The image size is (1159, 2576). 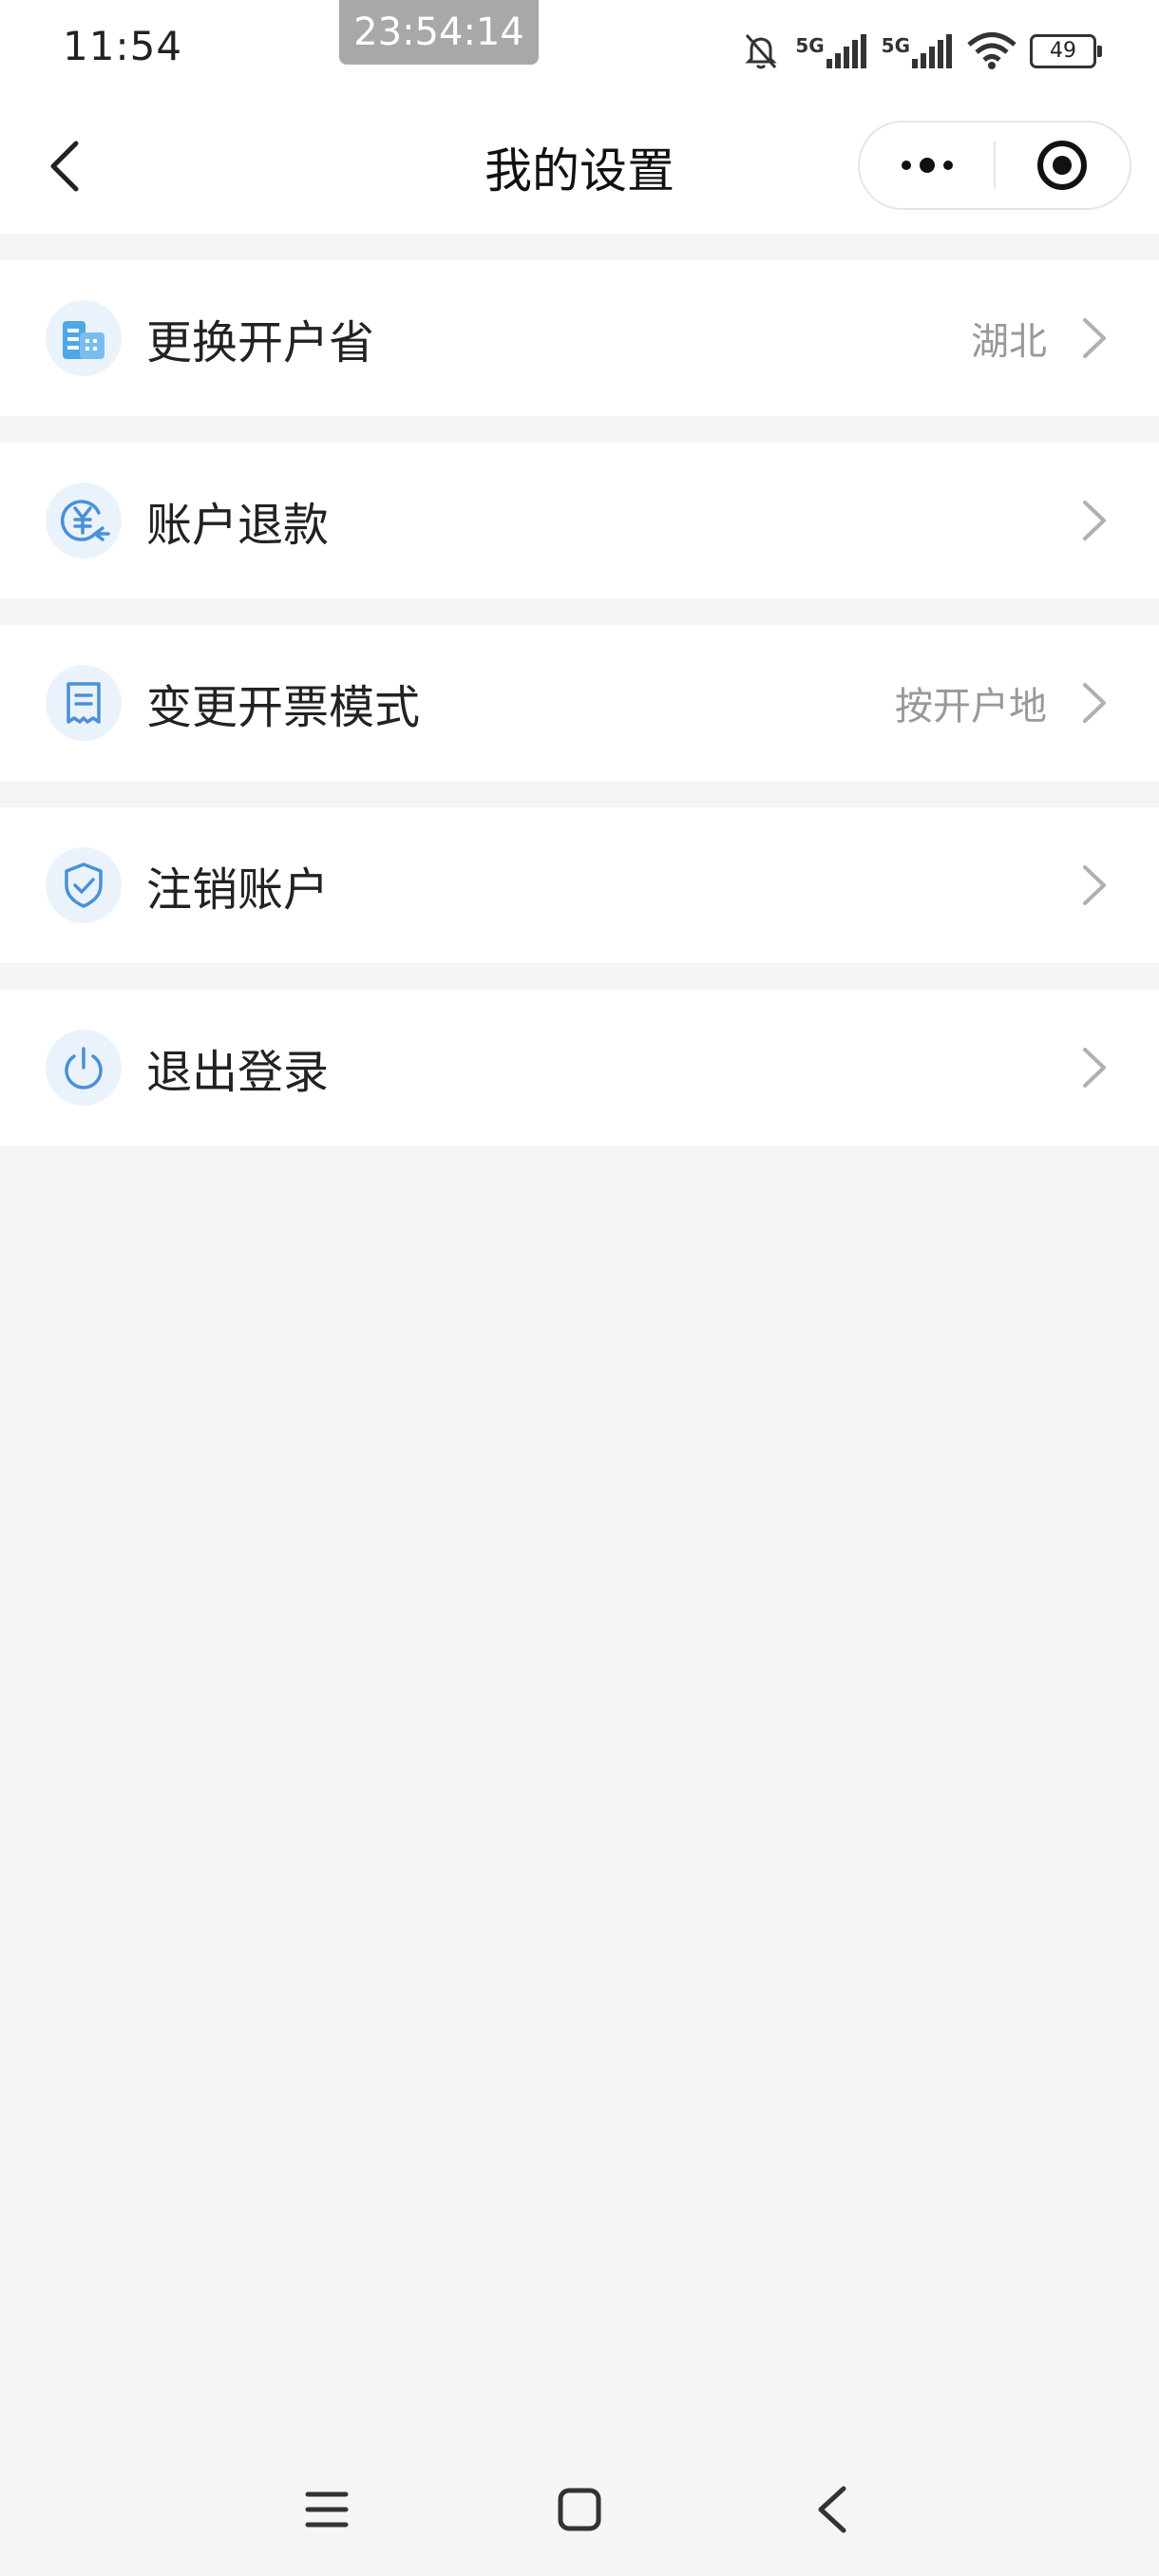 I want to click on setting-row-cancel-account: 注销账户, so click(x=579, y=885).